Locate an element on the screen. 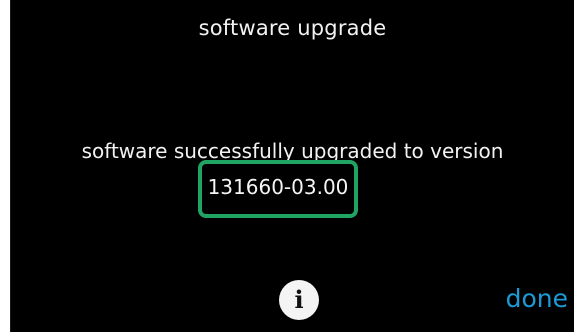 The width and height of the screenshot is (574, 332). version-number: 131660-03.00 is located at coordinates (278, 187).